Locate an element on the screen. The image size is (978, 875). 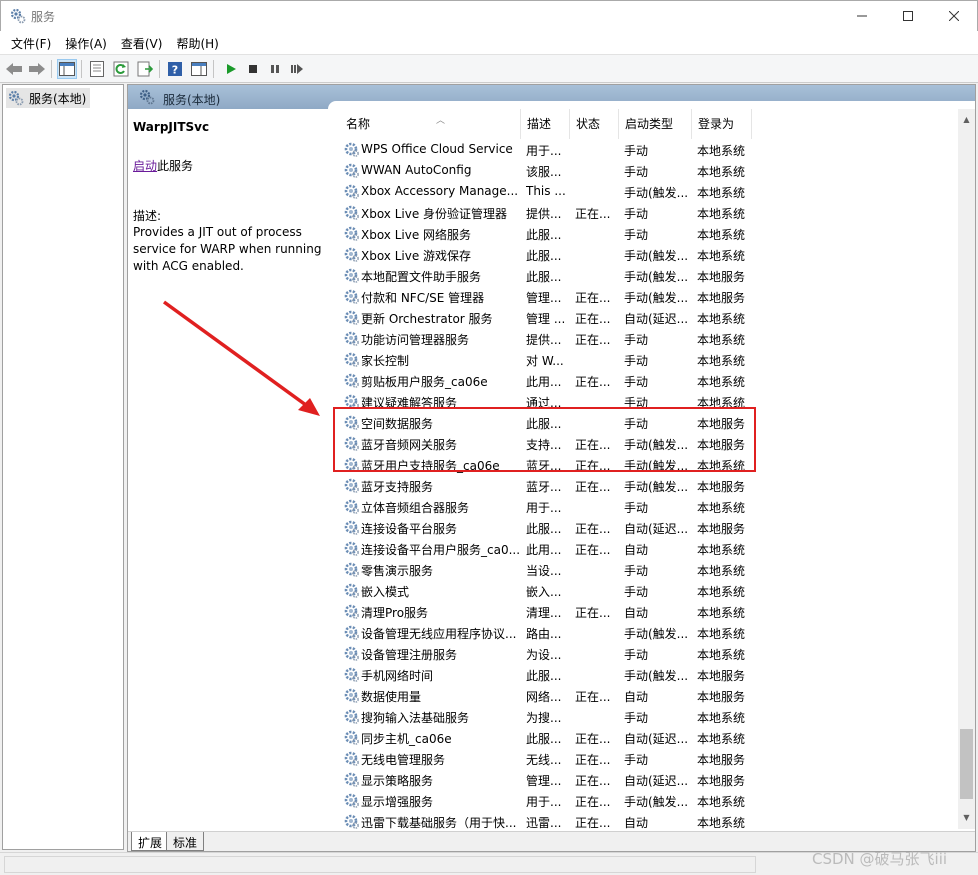
properties-button is located at coordinates (97, 69).